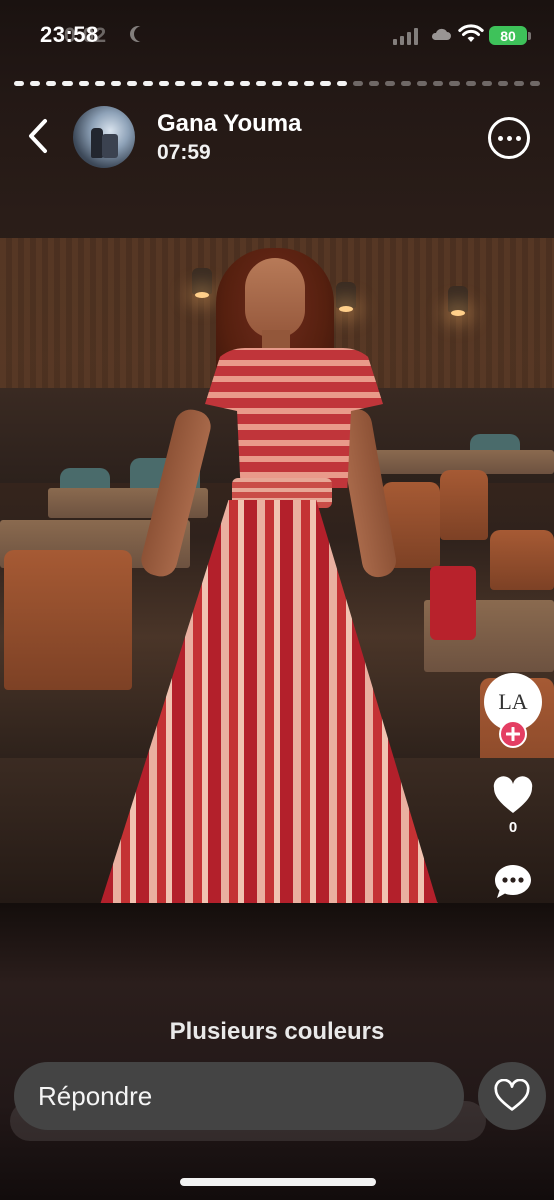 This screenshot has height=1200, width=554. Describe the element at coordinates (513, 882) in the screenshot. I see `comment-icon` at that location.